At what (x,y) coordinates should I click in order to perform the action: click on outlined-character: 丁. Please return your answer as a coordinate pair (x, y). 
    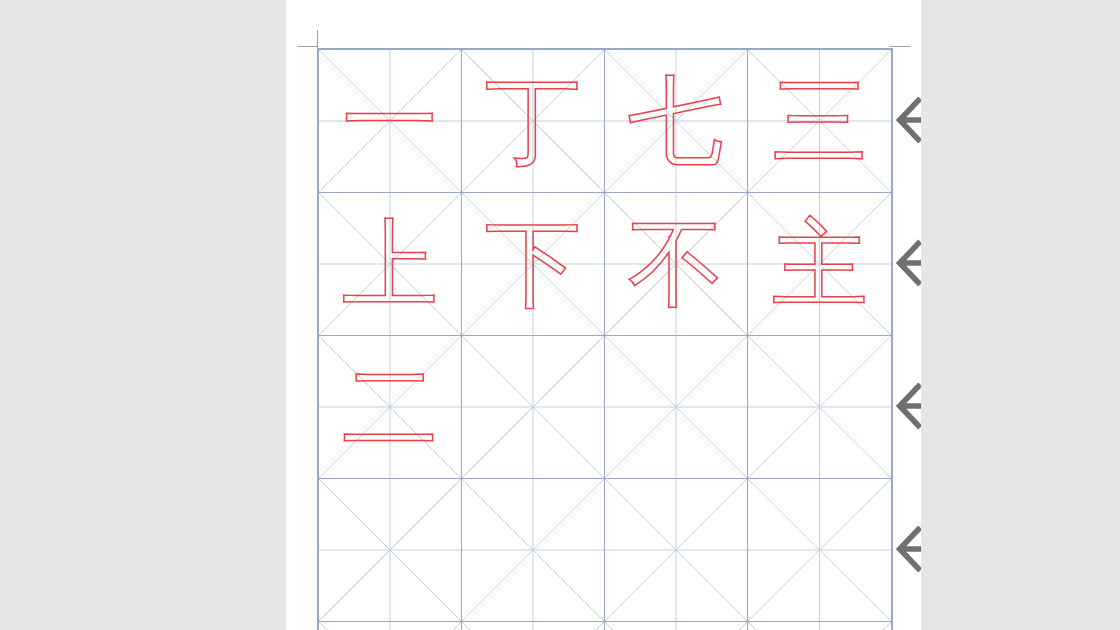
    Looking at the image, I should click on (533, 121).